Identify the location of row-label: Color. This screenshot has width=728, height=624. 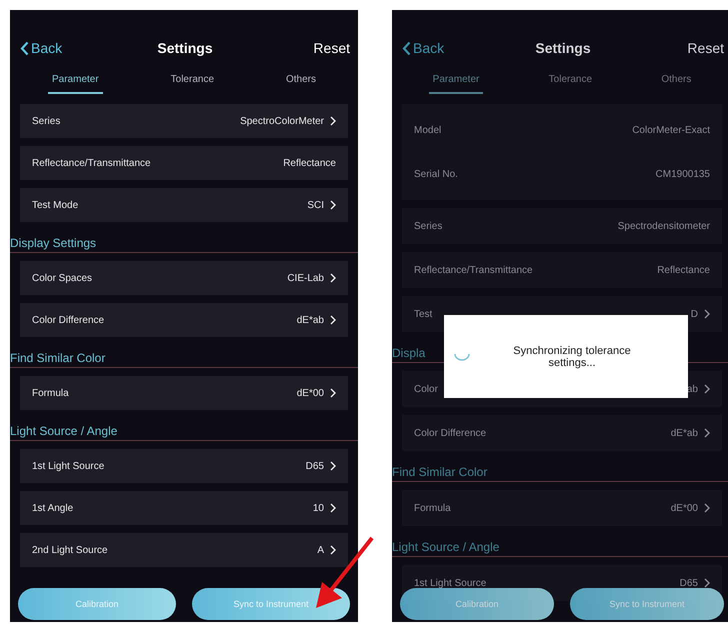
(426, 389).